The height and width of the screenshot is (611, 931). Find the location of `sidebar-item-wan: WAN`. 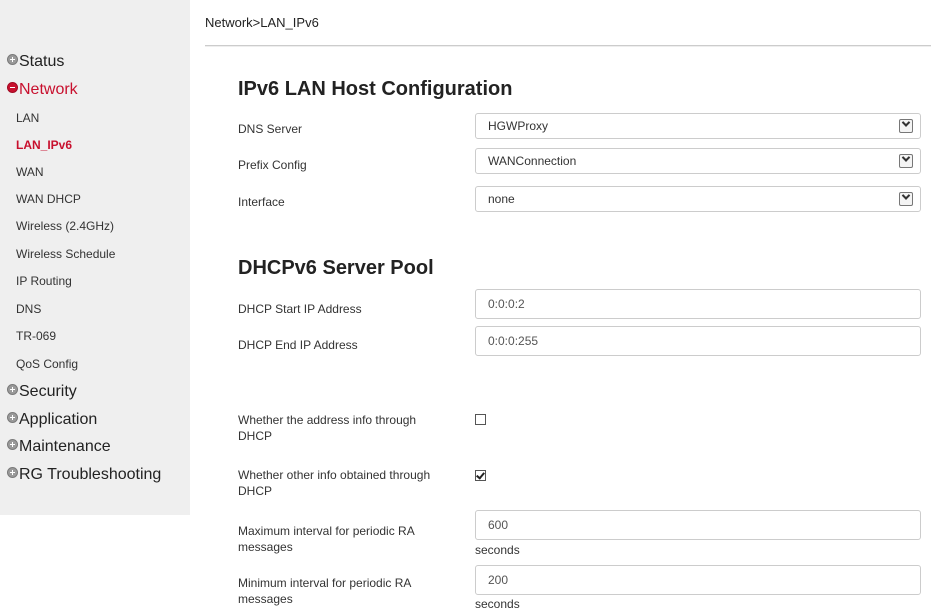

sidebar-item-wan: WAN is located at coordinates (30, 172).